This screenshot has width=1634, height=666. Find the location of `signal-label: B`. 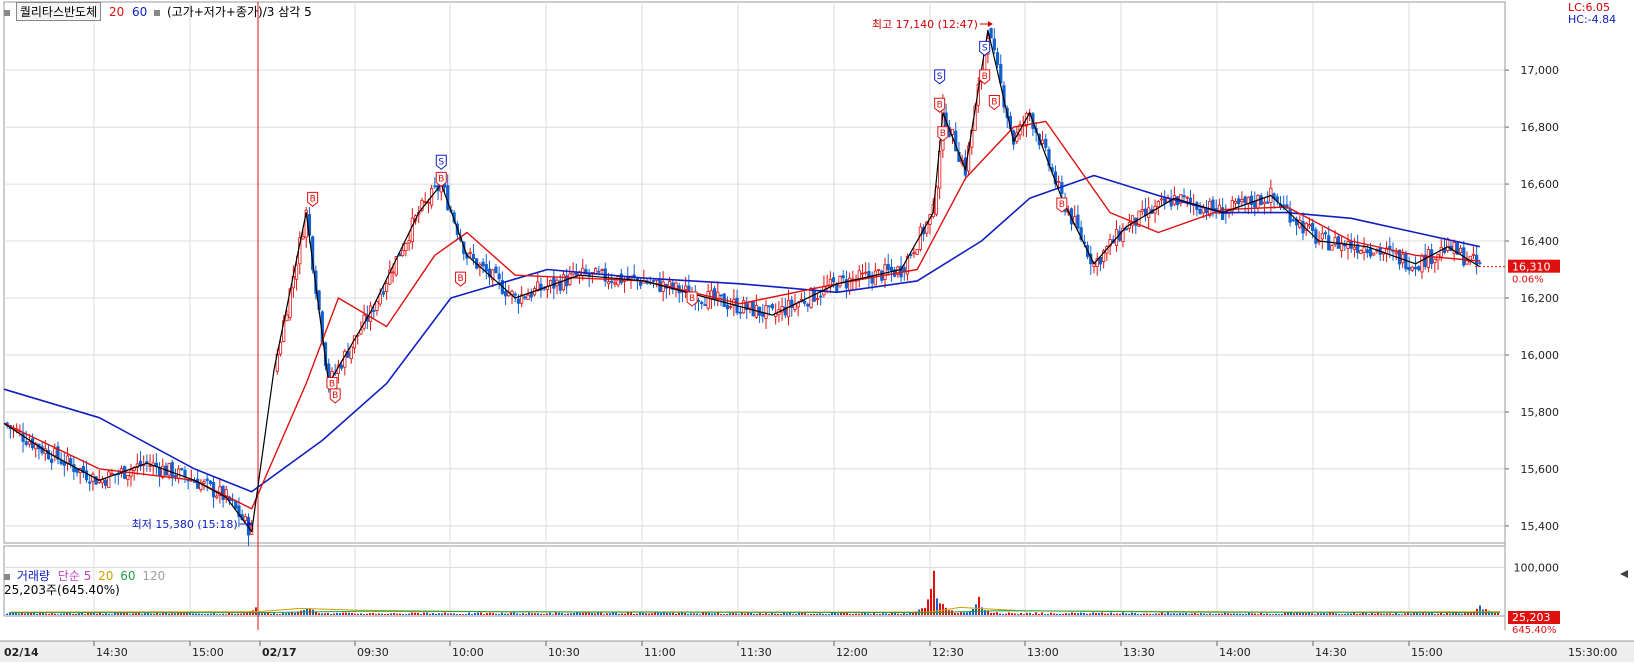

signal-label: B is located at coordinates (985, 77).